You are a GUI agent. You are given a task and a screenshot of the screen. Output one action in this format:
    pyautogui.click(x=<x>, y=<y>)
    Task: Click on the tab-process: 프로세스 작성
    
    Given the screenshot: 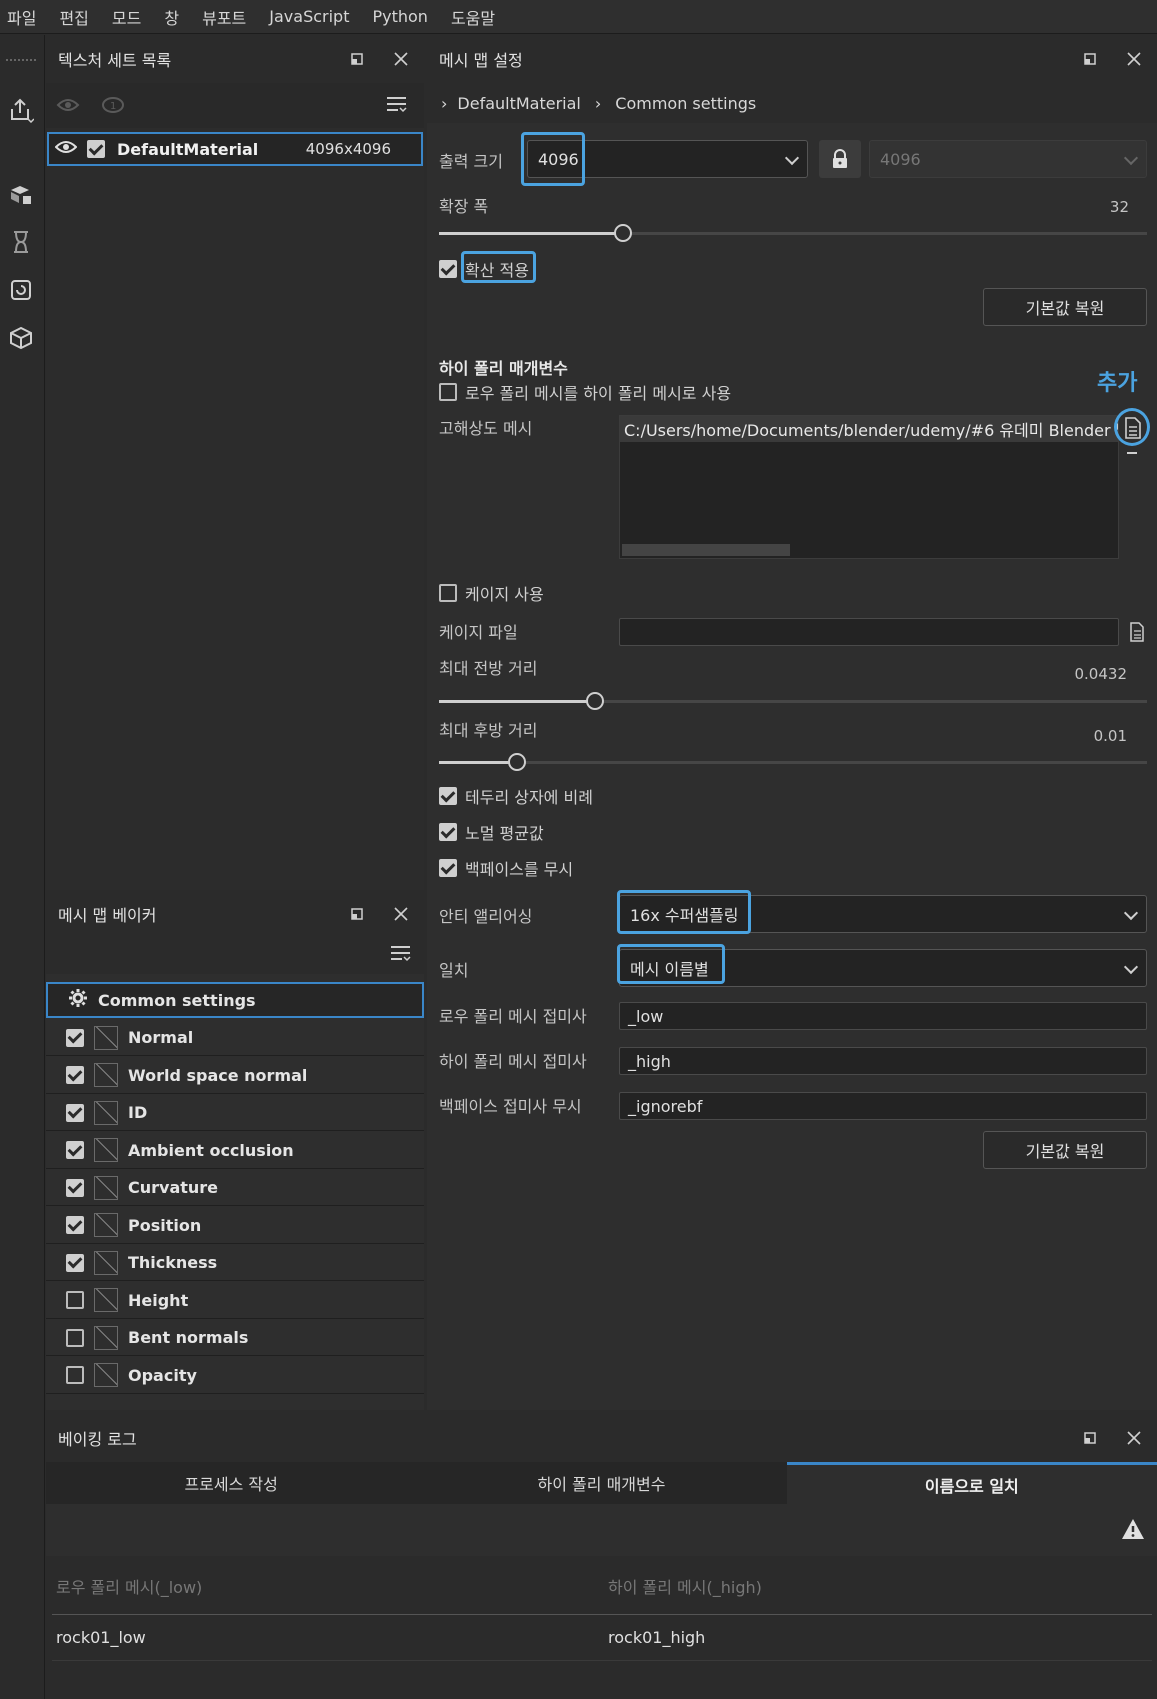 What is the action you would take?
    pyautogui.click(x=231, y=1483)
    